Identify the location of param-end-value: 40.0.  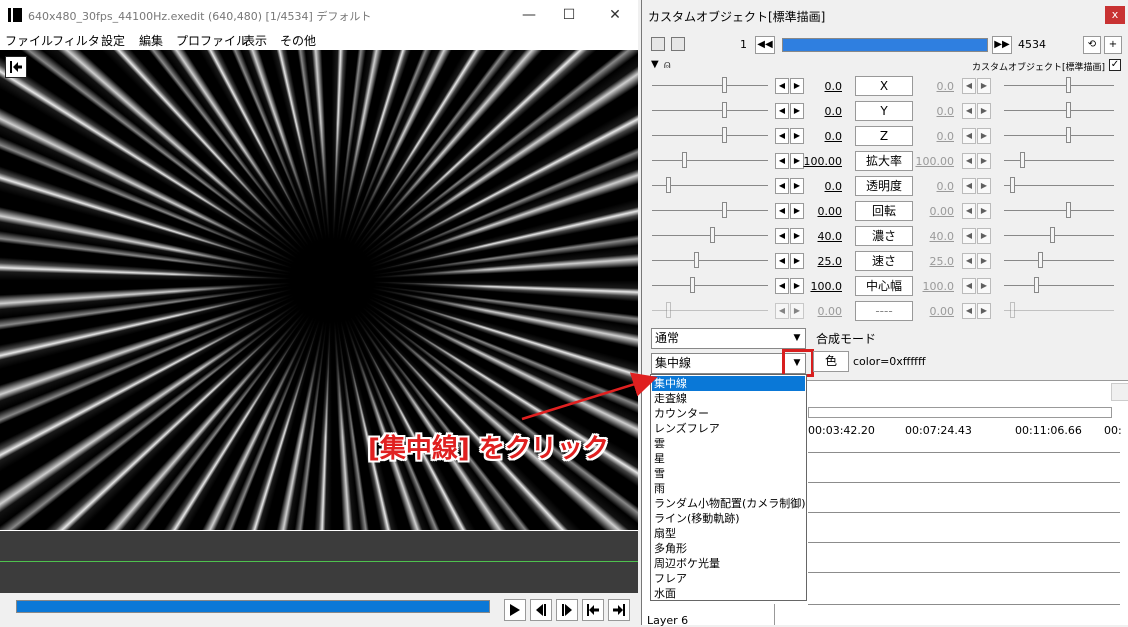
(933, 236).